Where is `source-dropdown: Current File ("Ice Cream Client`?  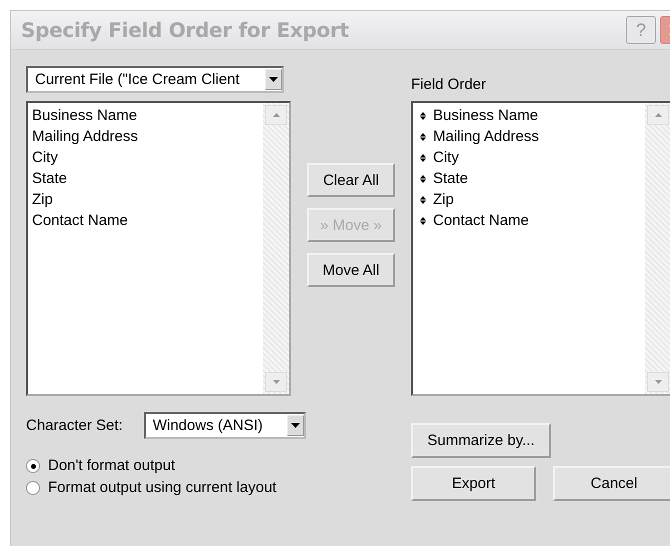 source-dropdown: Current File ("Ice Cream Client is located at coordinates (155, 79).